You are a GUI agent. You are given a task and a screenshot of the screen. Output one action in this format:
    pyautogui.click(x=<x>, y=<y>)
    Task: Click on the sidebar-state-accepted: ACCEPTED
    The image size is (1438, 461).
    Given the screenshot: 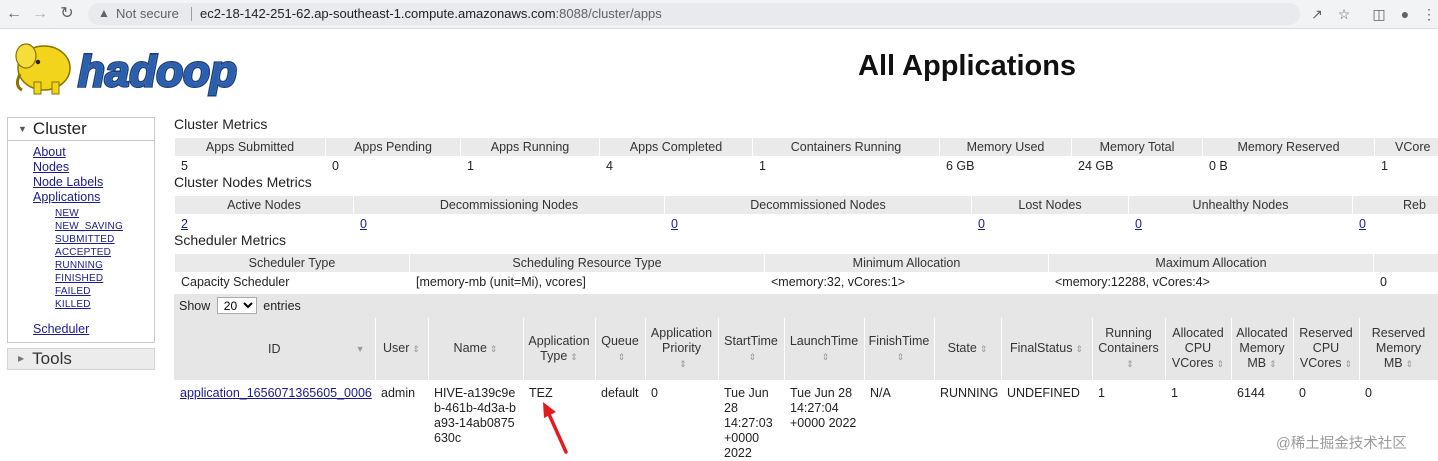 What is the action you would take?
    pyautogui.click(x=83, y=252)
    